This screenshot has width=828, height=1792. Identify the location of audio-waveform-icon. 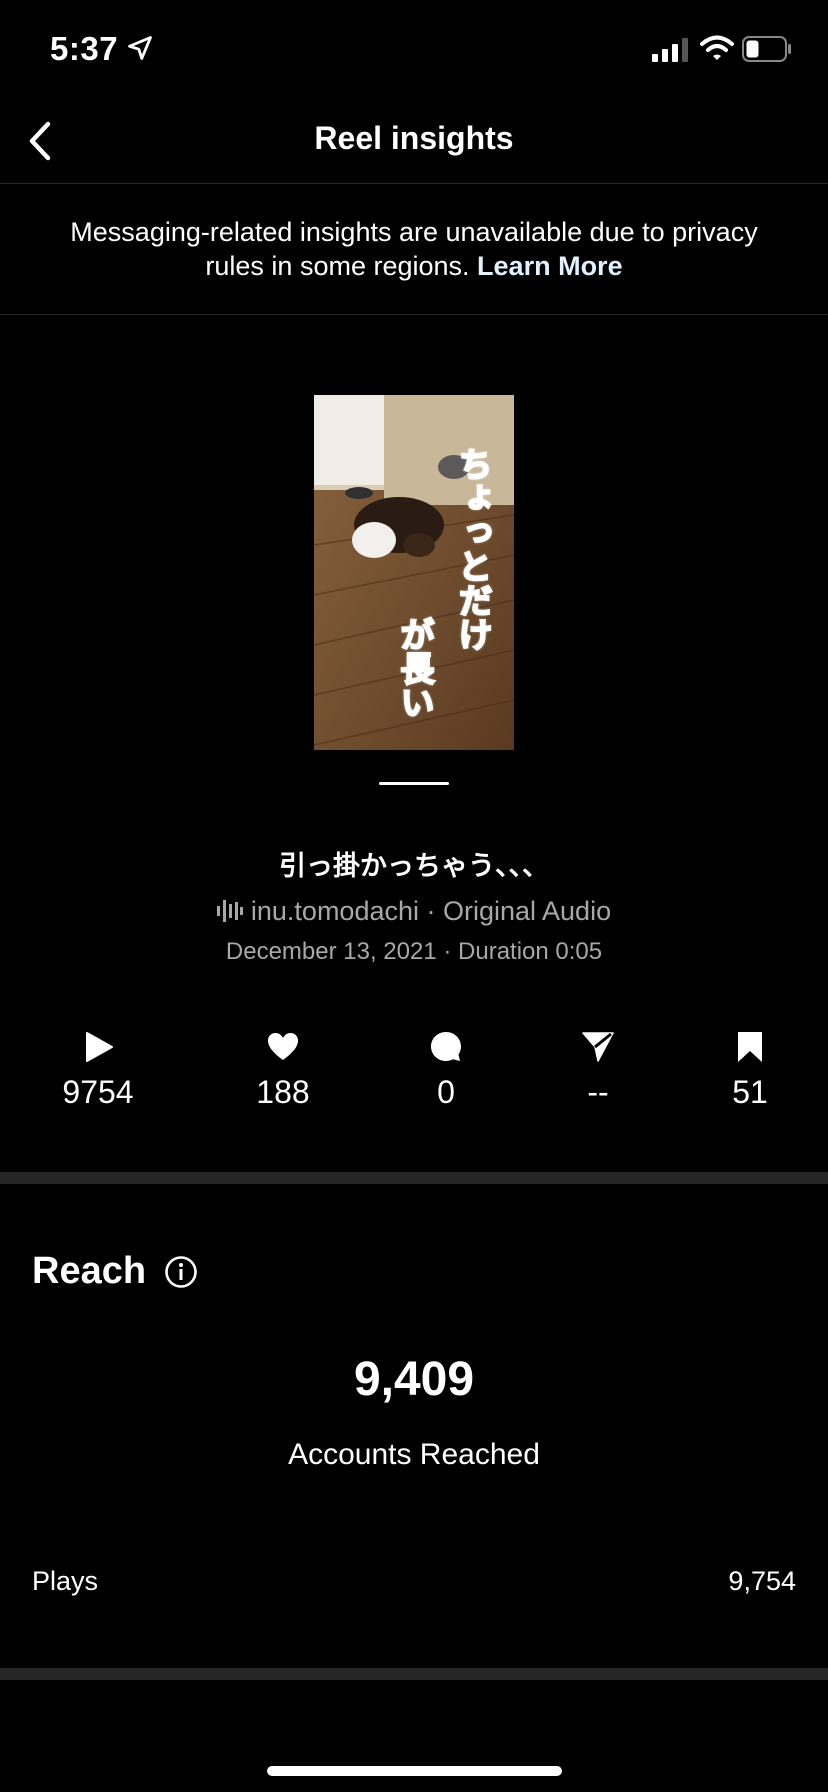
(229, 911).